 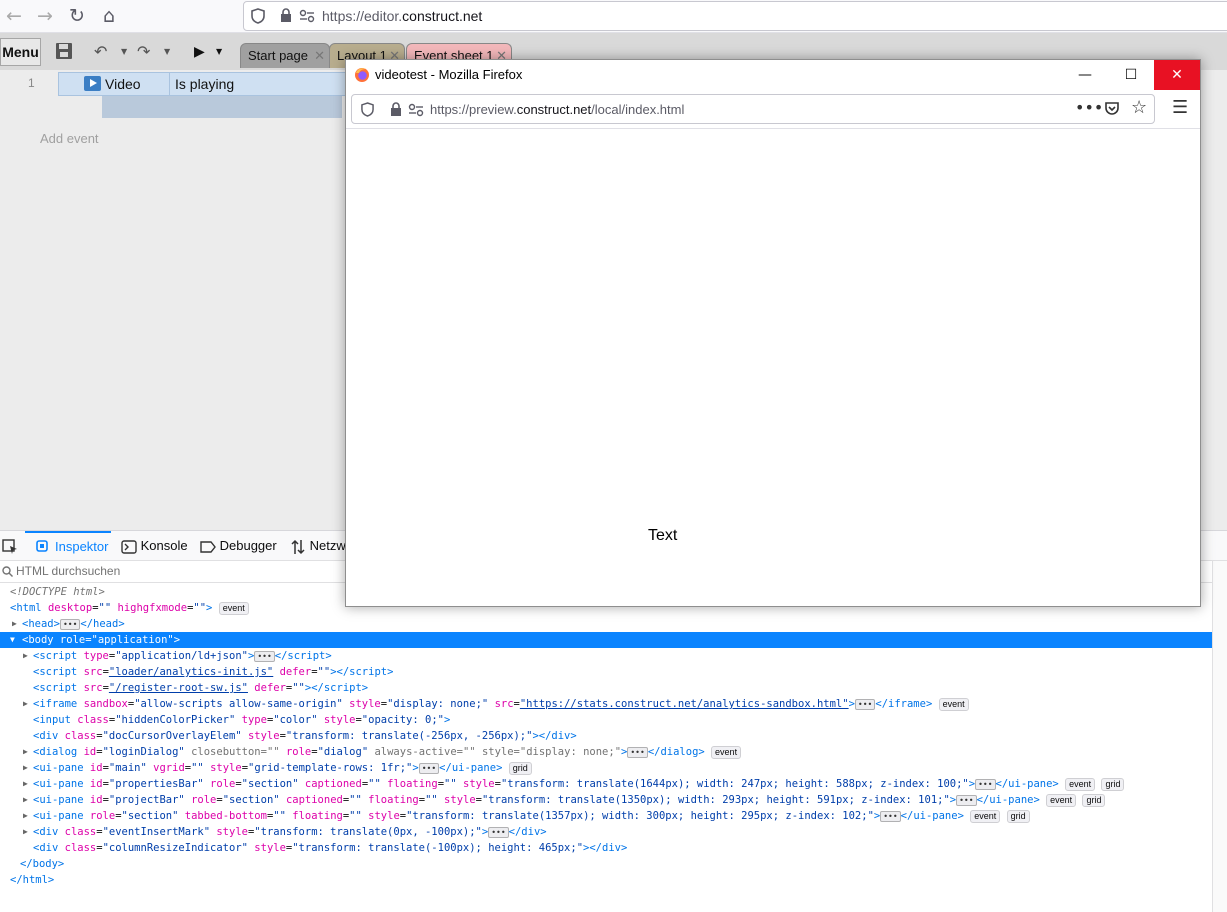 What do you see at coordinates (31, 83) in the screenshot?
I see `event-number: 1` at bounding box center [31, 83].